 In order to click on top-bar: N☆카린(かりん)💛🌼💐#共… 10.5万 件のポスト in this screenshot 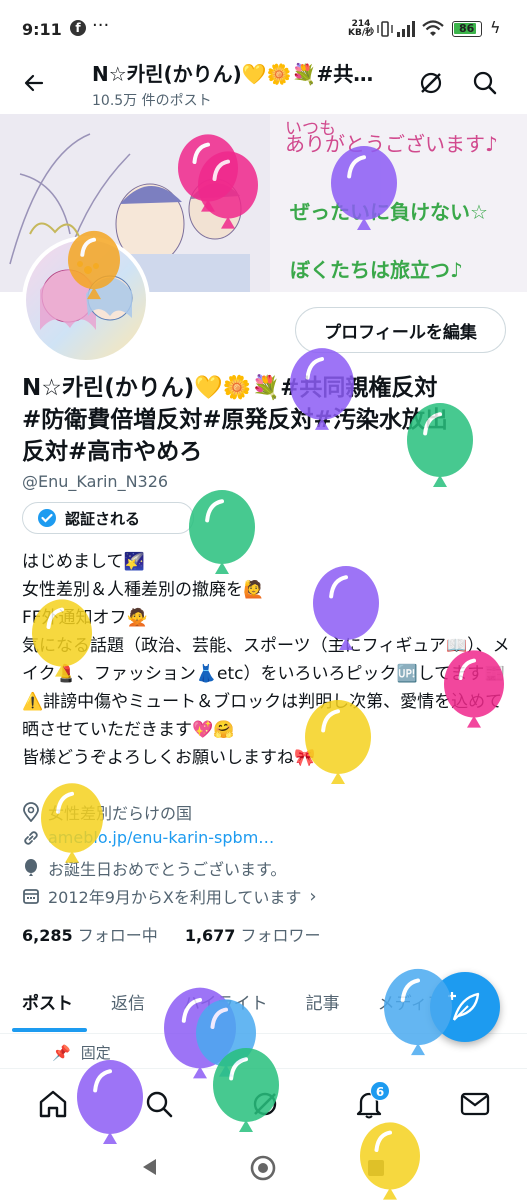, I will do `click(263, 82)`.